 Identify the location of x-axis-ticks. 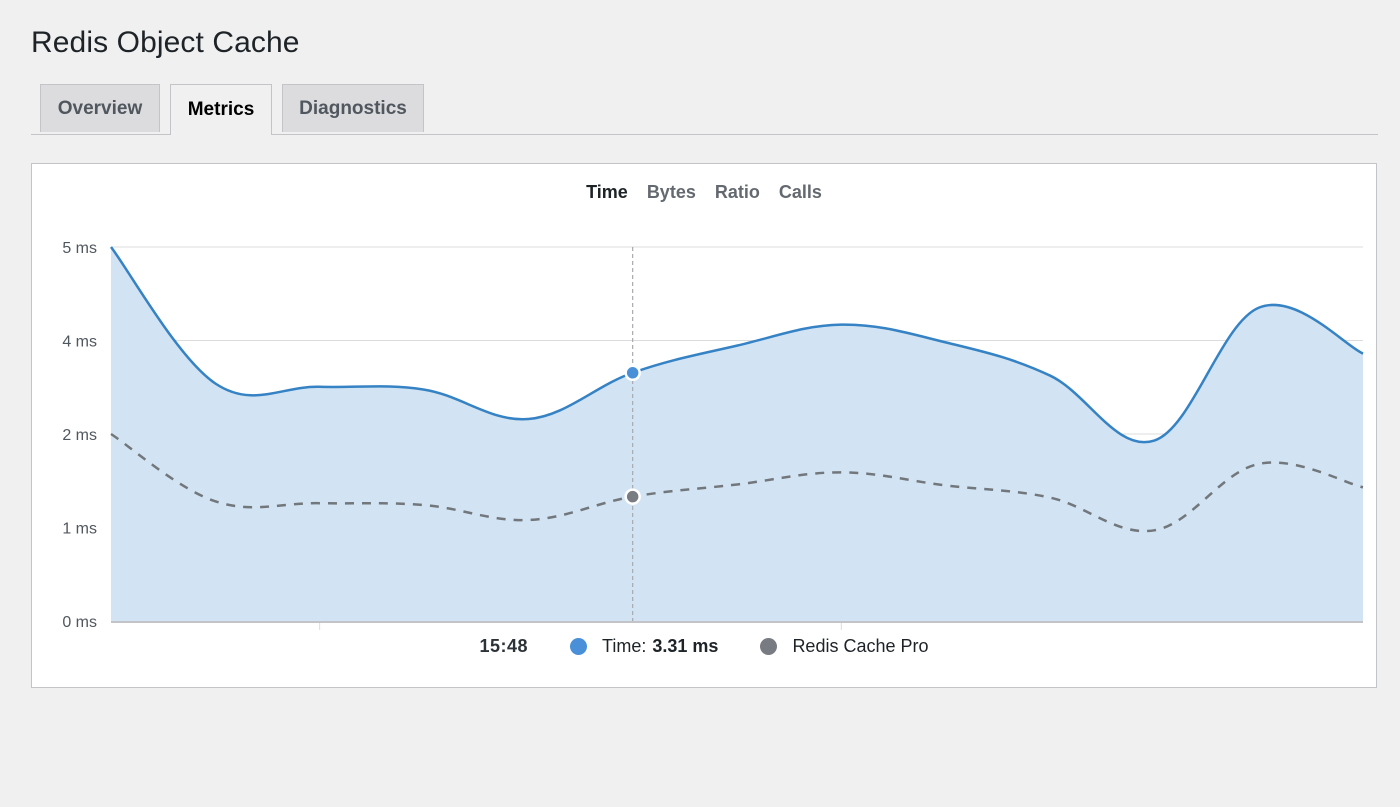
(580, 626).